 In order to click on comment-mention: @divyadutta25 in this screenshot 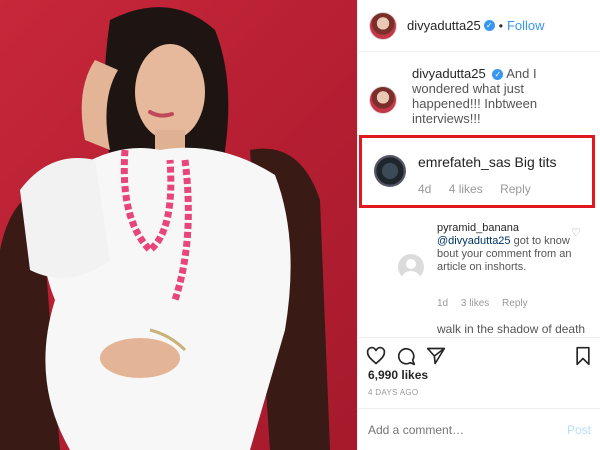, I will do `click(474, 241)`.